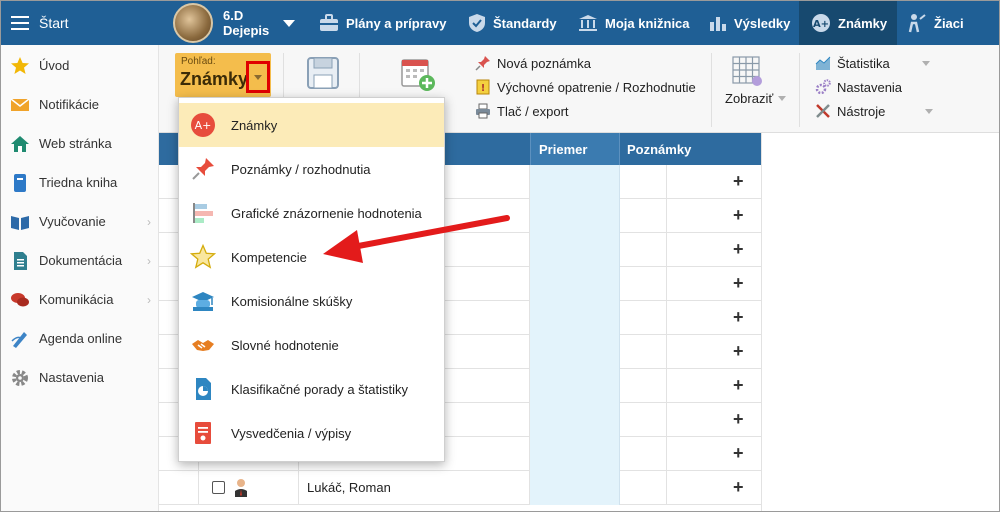 The image size is (1000, 512). I want to click on calendar-add-icon, so click(418, 74).